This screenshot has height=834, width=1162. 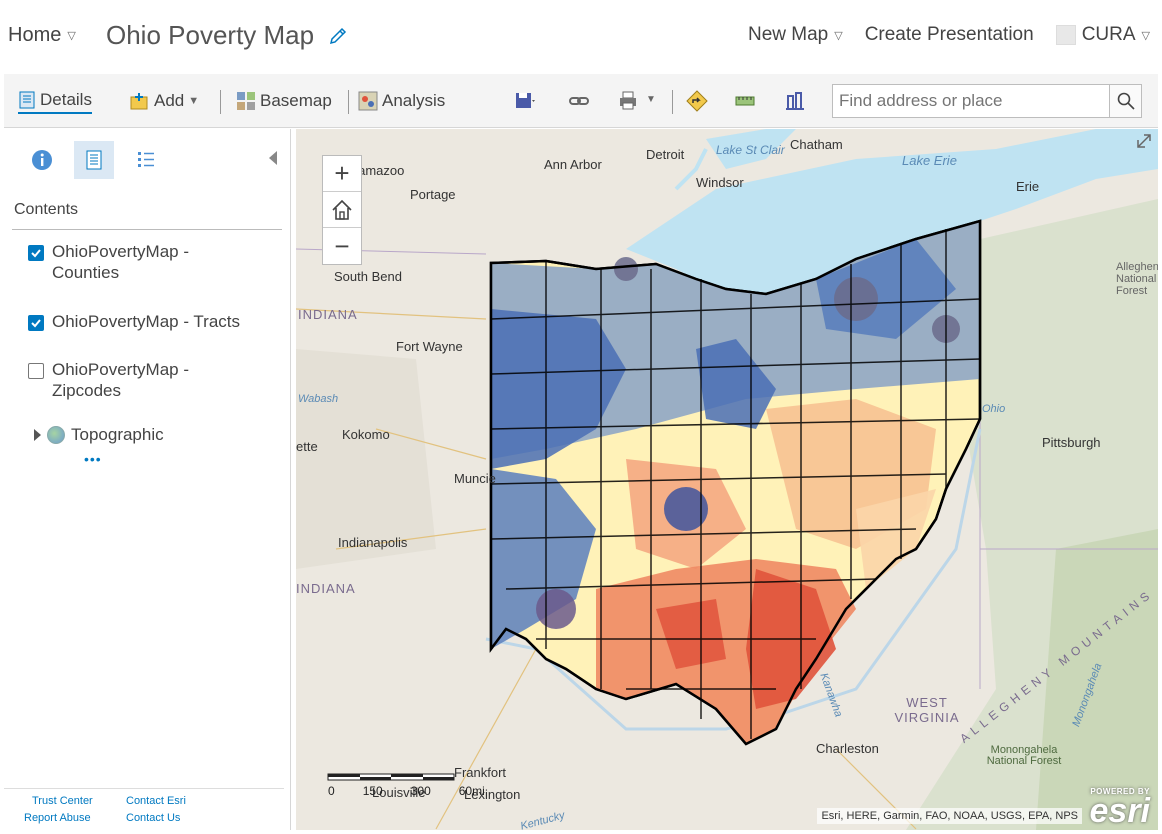 I want to click on divider, so click(x=147, y=229).